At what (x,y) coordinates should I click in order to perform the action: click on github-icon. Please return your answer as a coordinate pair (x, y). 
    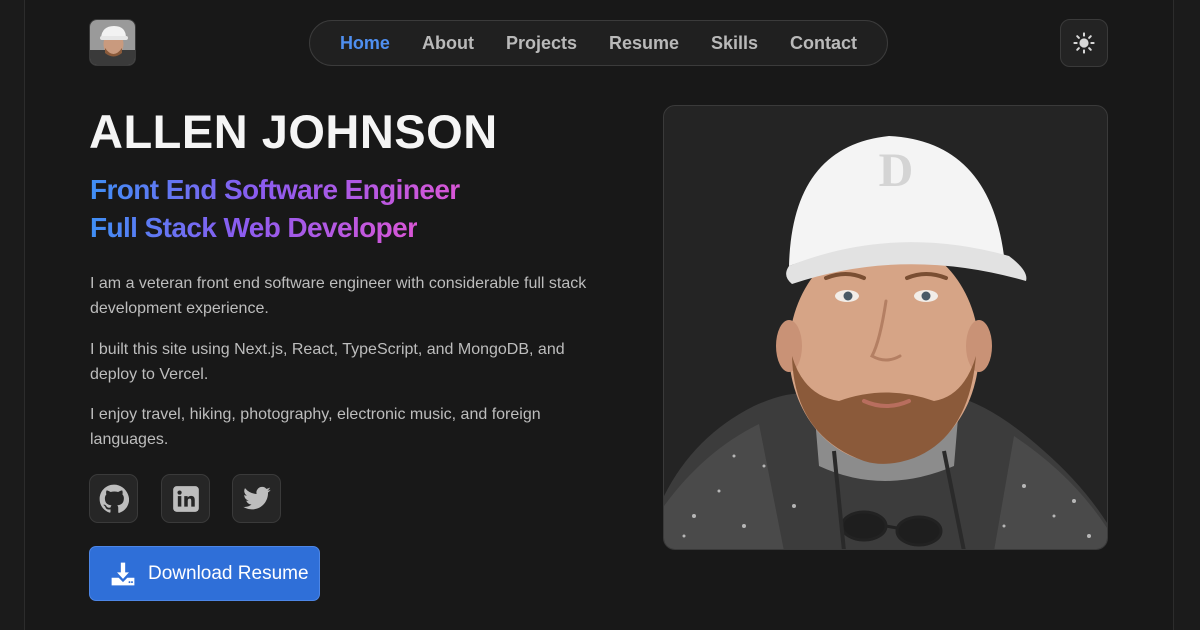
    Looking at the image, I should click on (114, 498).